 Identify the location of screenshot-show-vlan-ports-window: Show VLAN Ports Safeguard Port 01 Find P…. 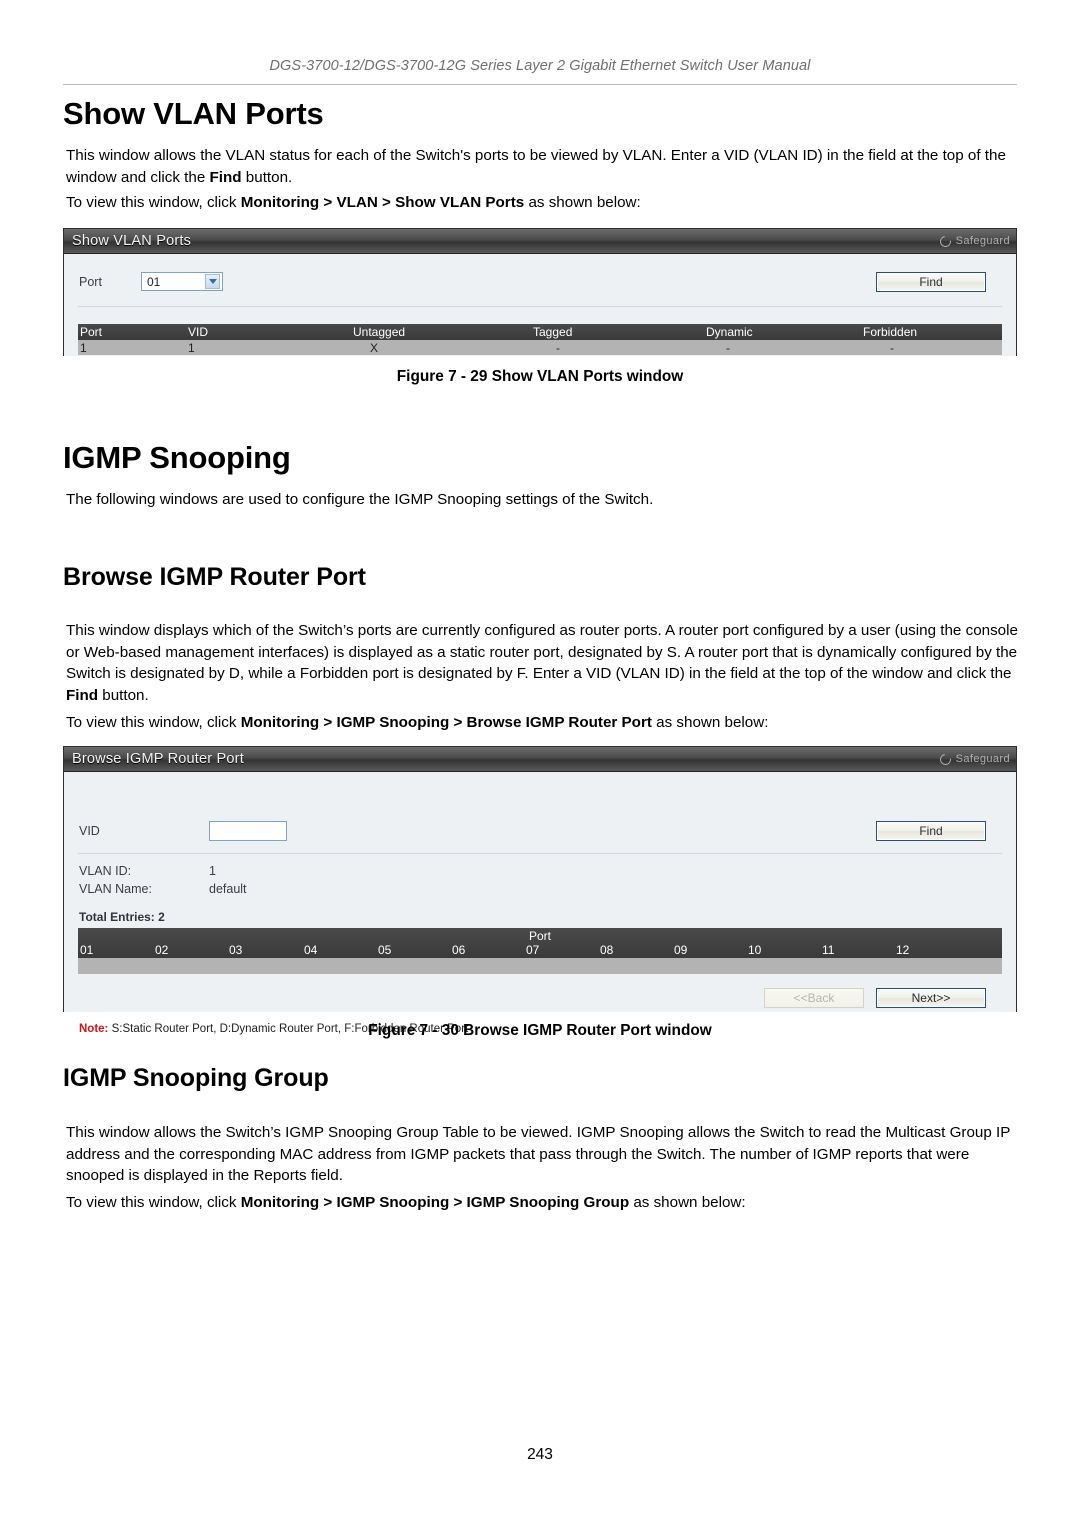
(540, 292).